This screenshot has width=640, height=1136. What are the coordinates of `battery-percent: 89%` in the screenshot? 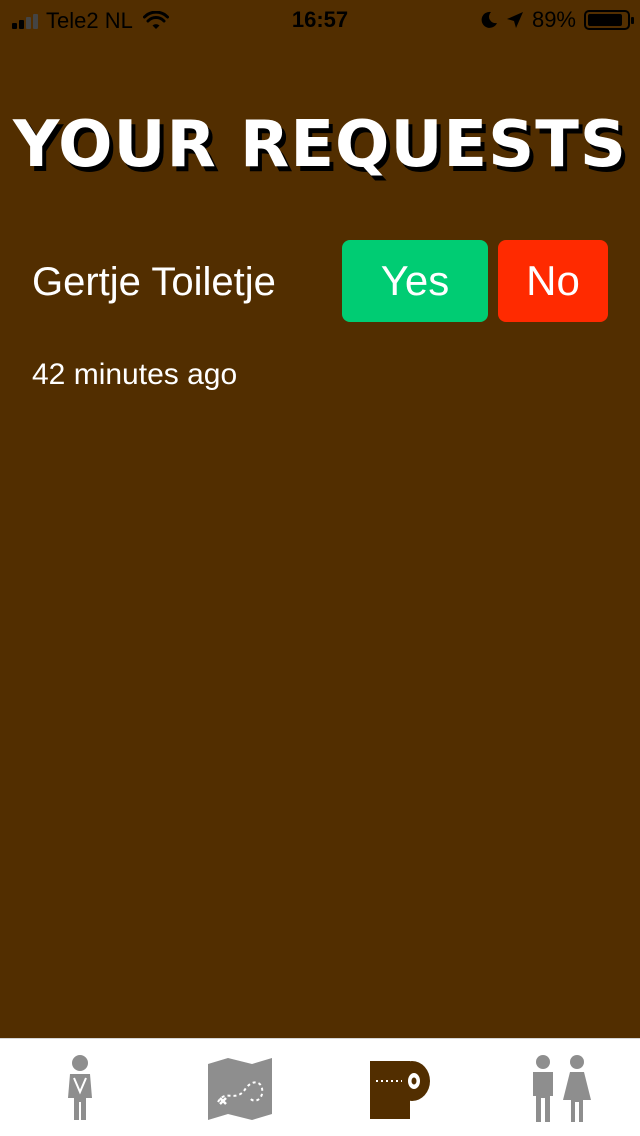 It's located at (553, 19).